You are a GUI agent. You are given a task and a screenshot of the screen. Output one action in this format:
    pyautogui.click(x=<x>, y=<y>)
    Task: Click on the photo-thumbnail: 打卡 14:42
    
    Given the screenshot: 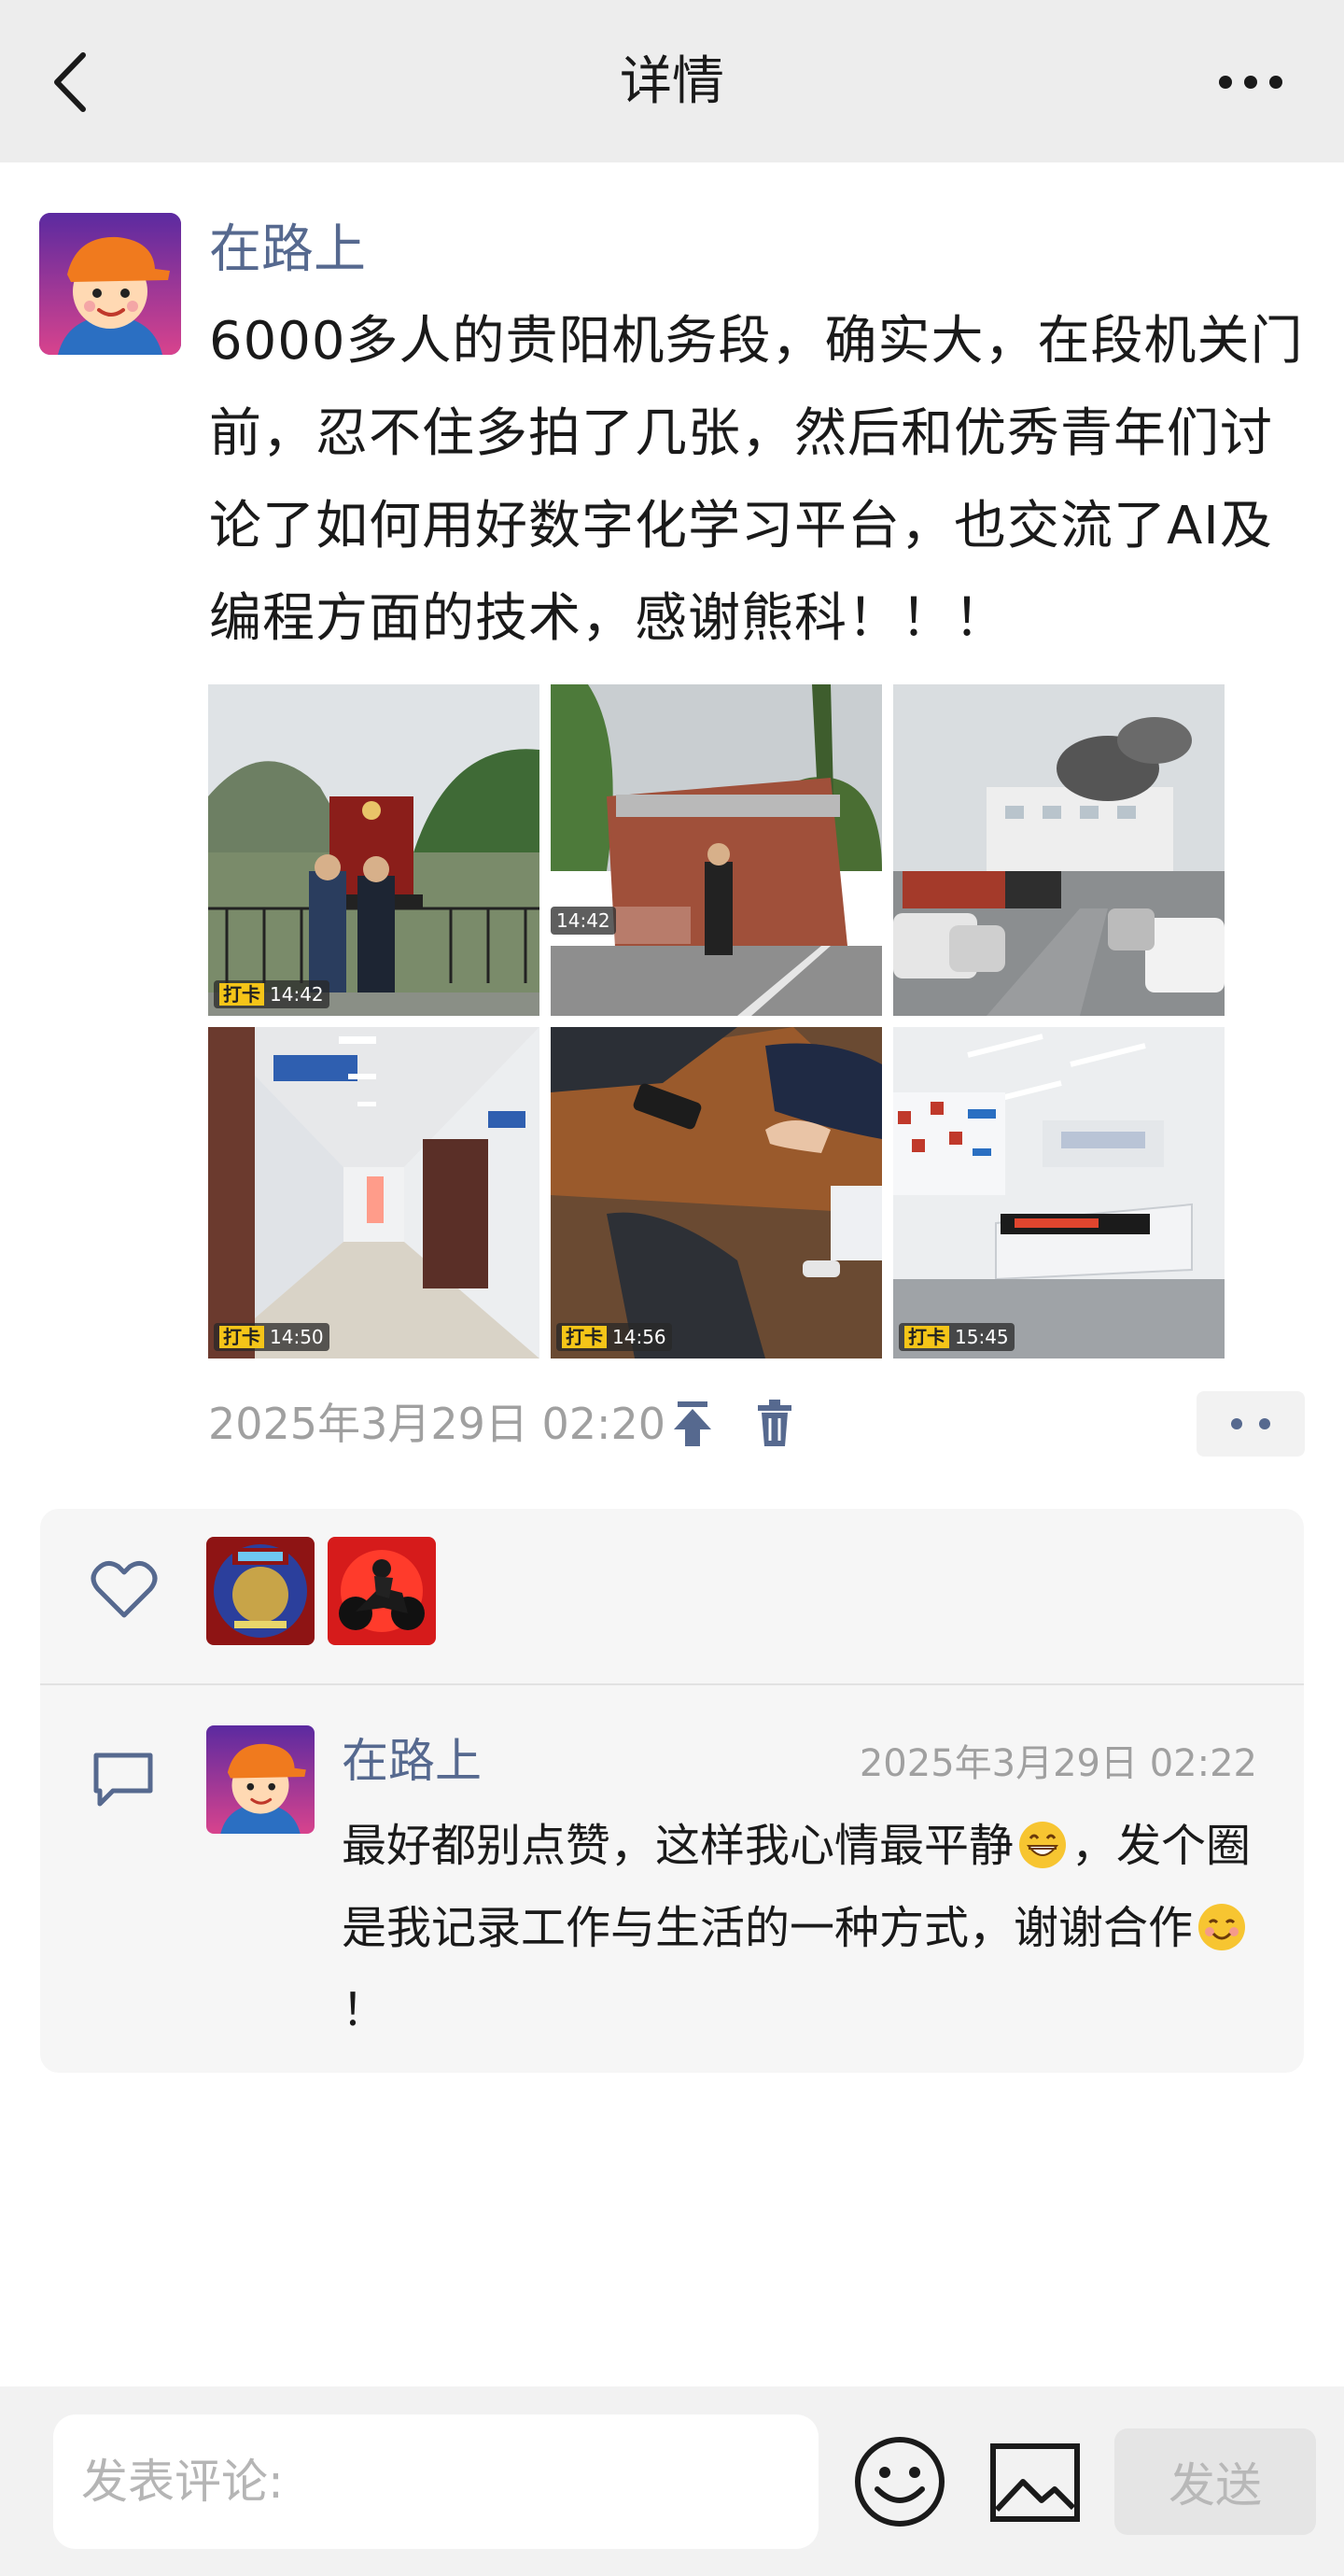 What is the action you would take?
    pyautogui.click(x=373, y=850)
    